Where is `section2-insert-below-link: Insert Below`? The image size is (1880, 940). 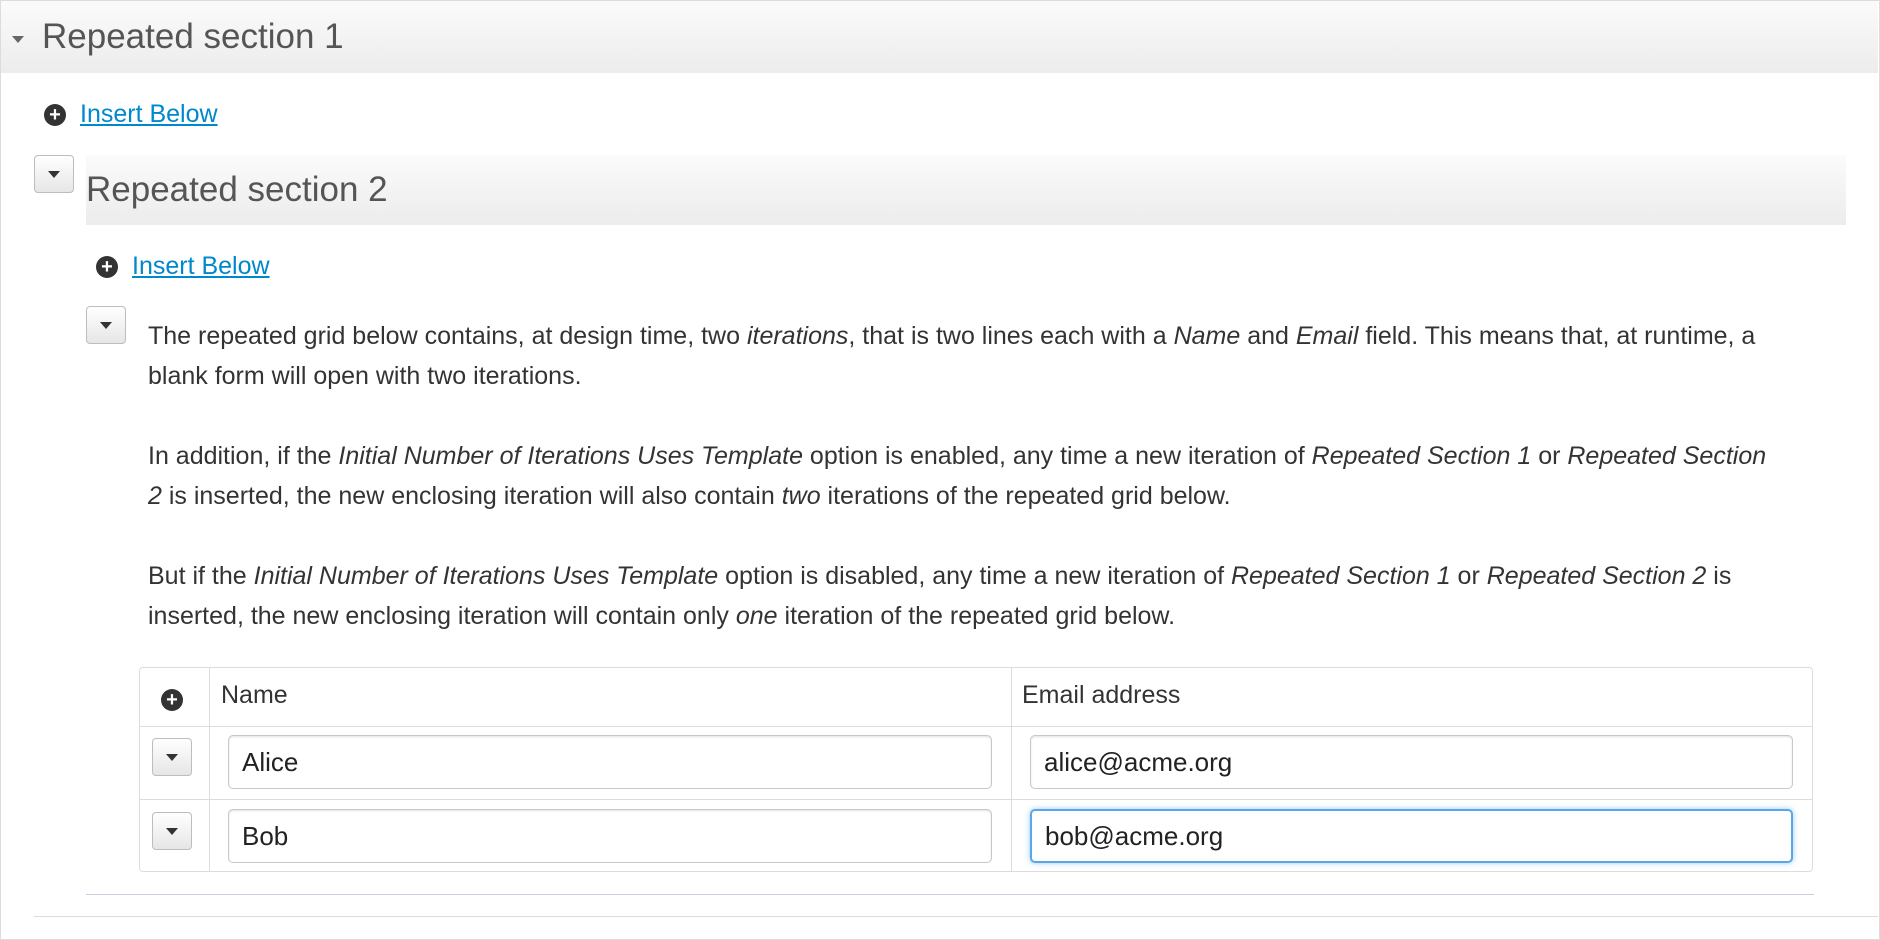
section2-insert-below-link: Insert Below is located at coordinates (201, 266).